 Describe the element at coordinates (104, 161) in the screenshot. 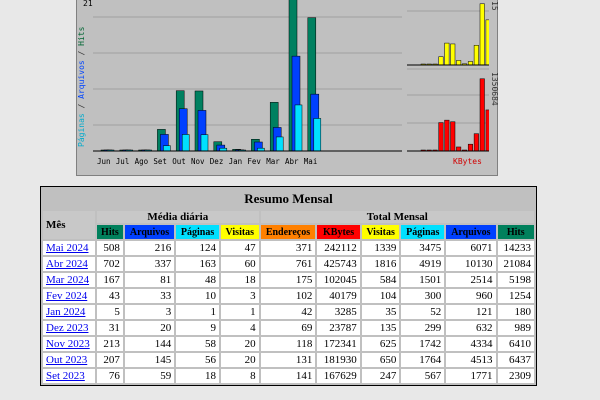

I see `month-tick-label: Jun` at that location.